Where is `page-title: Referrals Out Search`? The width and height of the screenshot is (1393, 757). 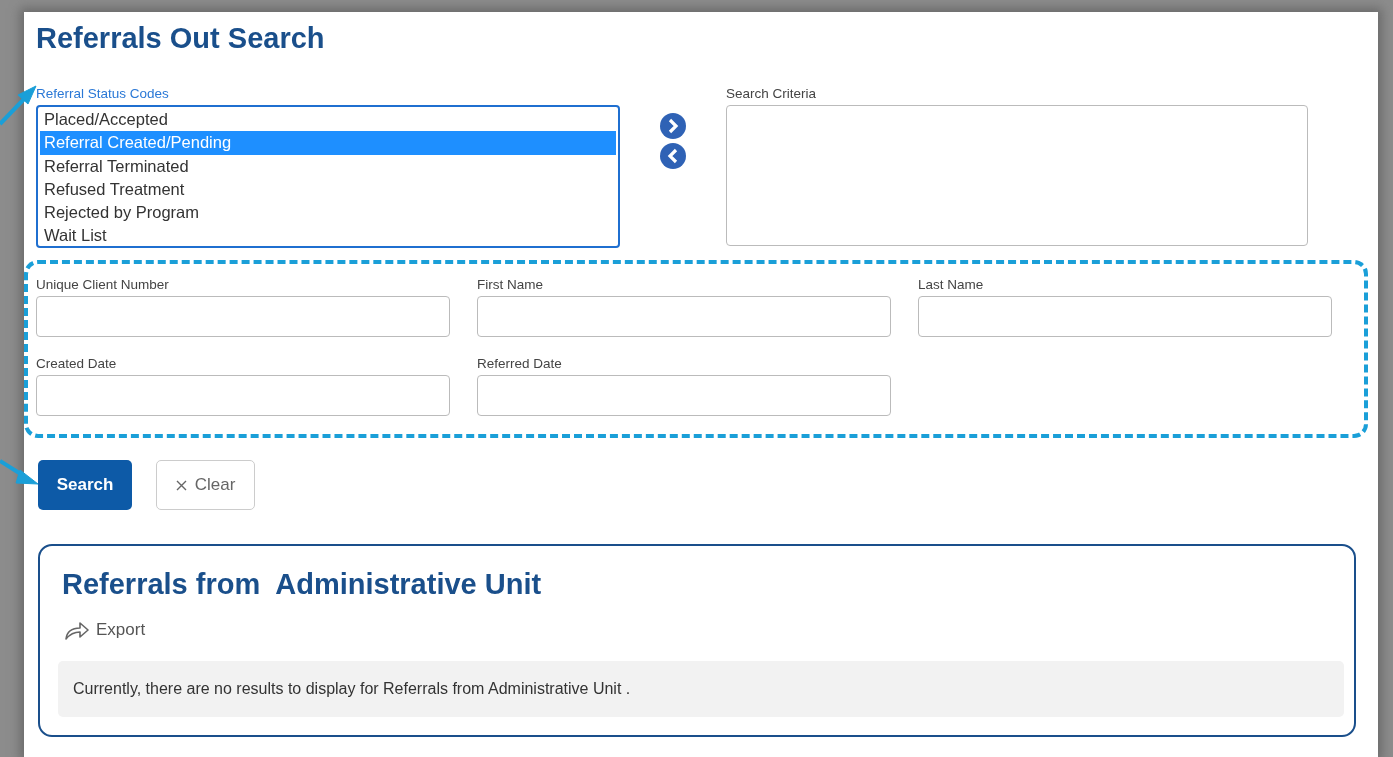 page-title: Referrals Out Search is located at coordinates (181, 38).